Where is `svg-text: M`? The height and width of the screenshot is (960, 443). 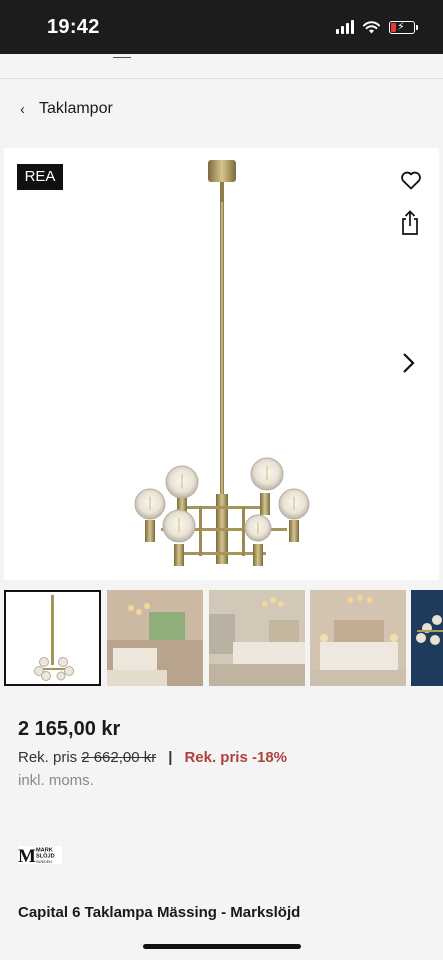 svg-text: M is located at coordinates (27, 855).